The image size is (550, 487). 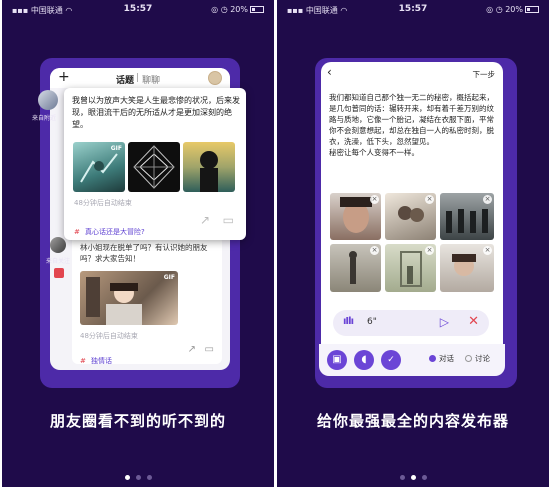 I want to click on grid-image-1: ×, so click(x=355, y=216).